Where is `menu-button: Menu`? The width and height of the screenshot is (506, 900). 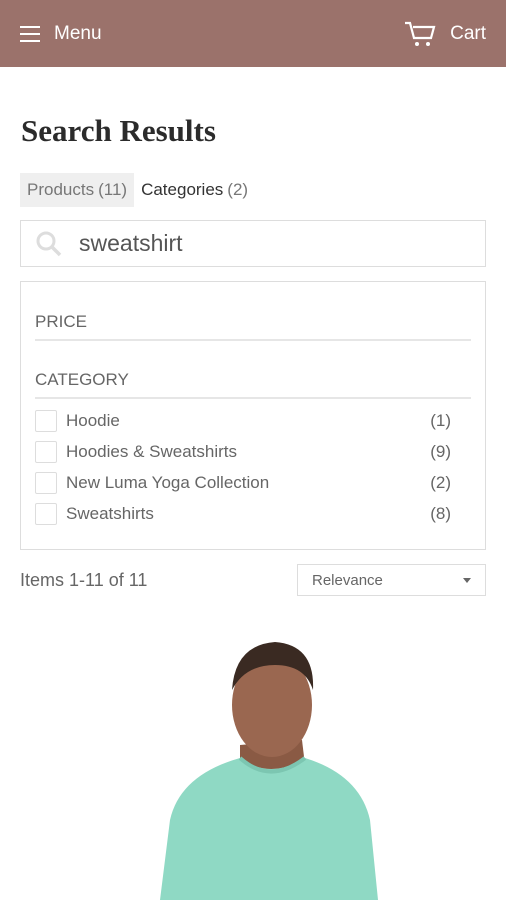
menu-button: Menu is located at coordinates (61, 34).